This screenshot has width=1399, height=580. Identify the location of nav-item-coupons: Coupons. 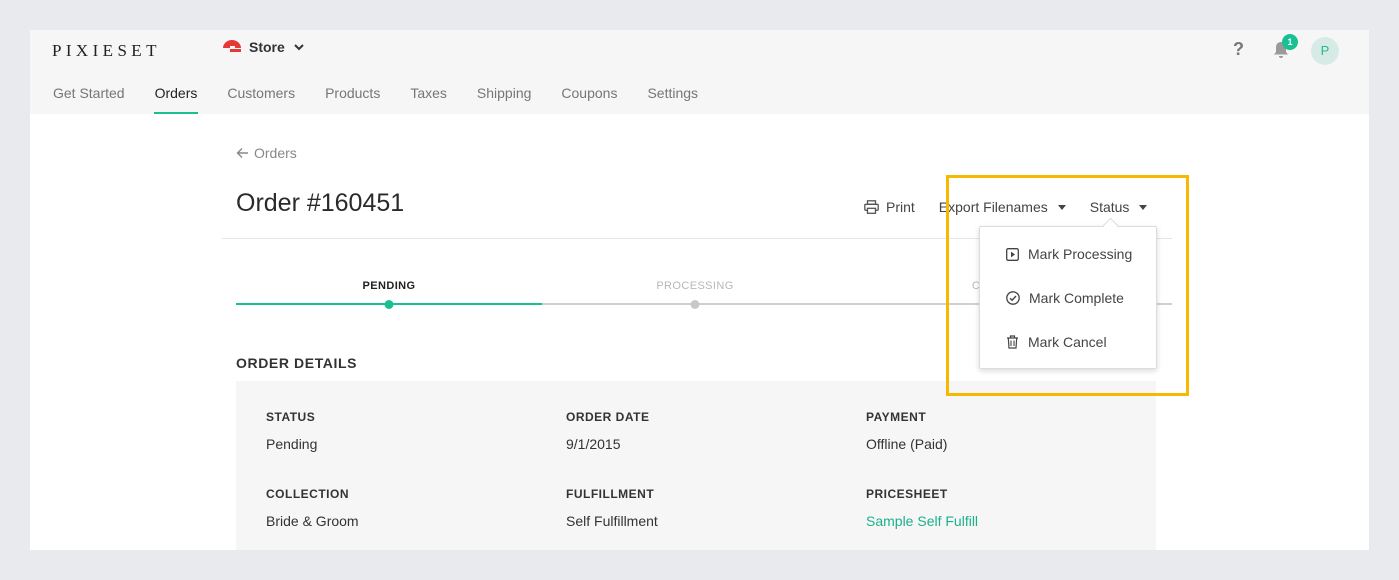
(589, 99).